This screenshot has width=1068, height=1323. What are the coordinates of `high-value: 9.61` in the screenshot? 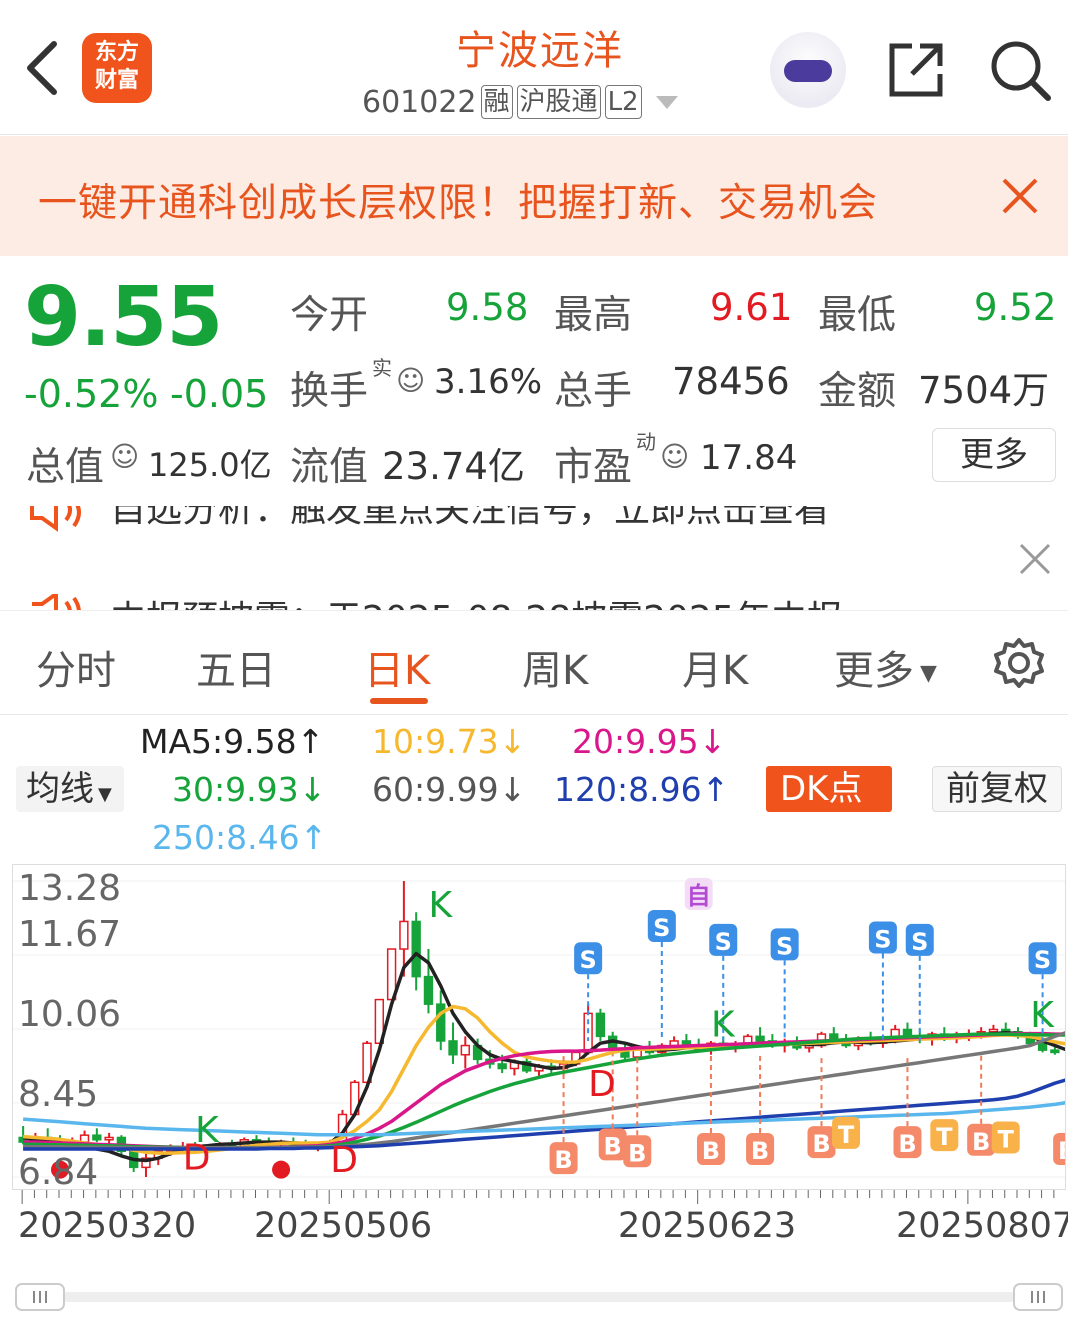 It's located at (751, 307).